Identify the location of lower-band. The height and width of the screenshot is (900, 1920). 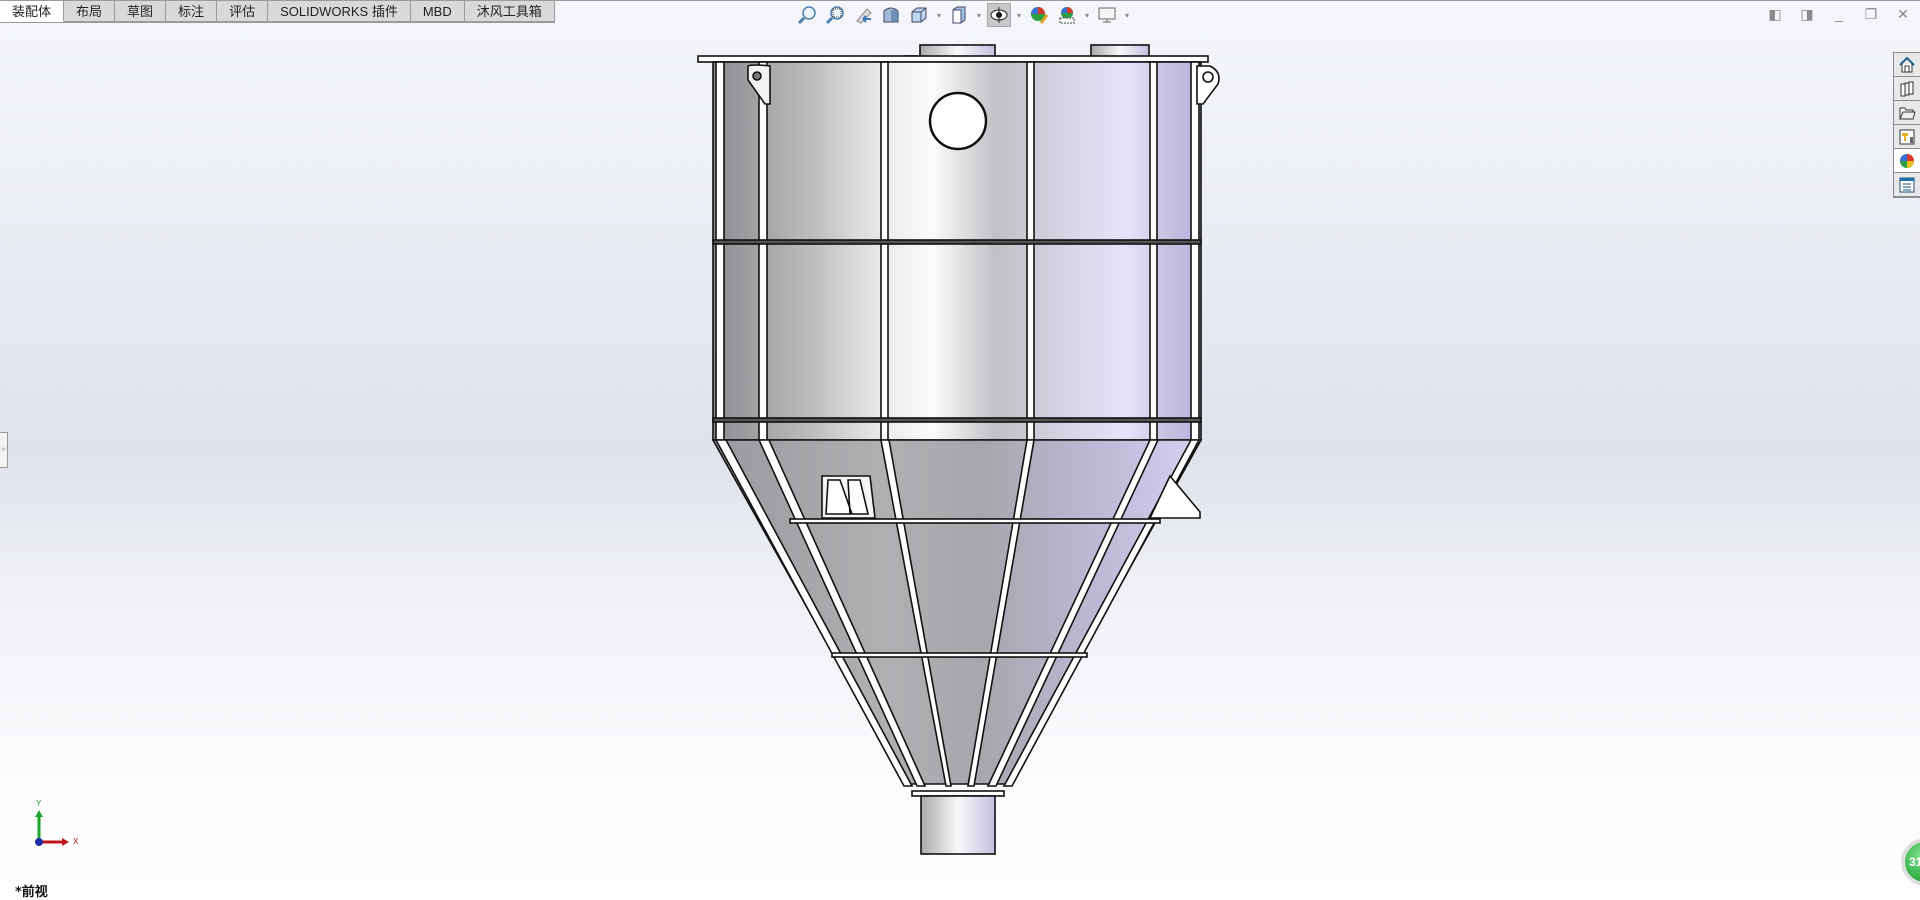
(957, 420).